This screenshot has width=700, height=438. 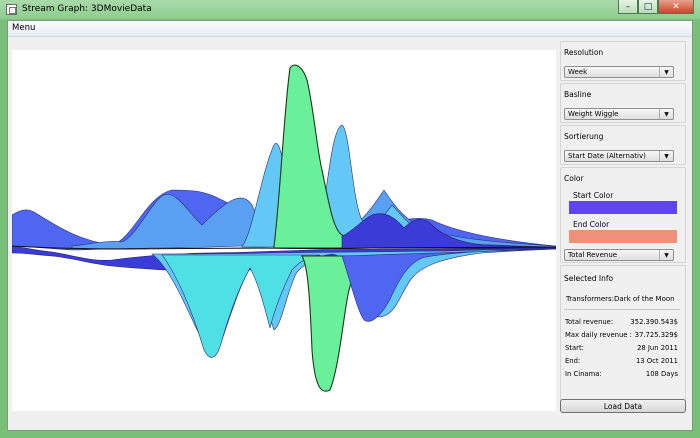 I want to click on load-data-button: Load Data, so click(x=623, y=406).